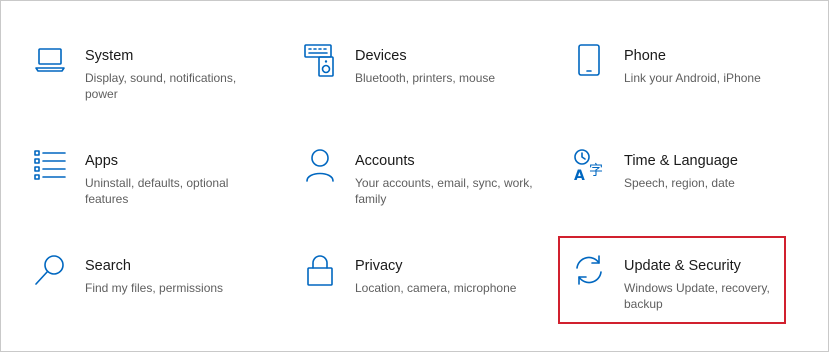 The width and height of the screenshot is (829, 352). Describe the element at coordinates (682, 266) in the screenshot. I see `tile-title: Update & Security` at that location.